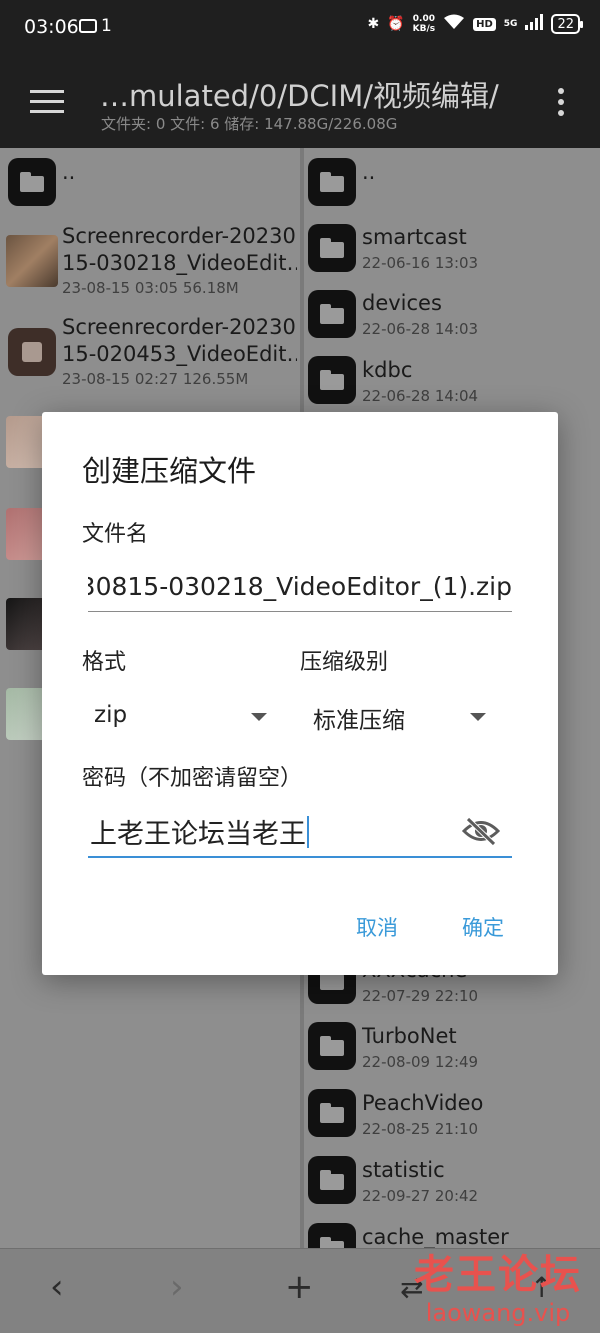 Image resolution: width=600 pixels, height=1333 pixels. Describe the element at coordinates (409, 1036) in the screenshot. I see `folder-name: TurboNet` at that location.